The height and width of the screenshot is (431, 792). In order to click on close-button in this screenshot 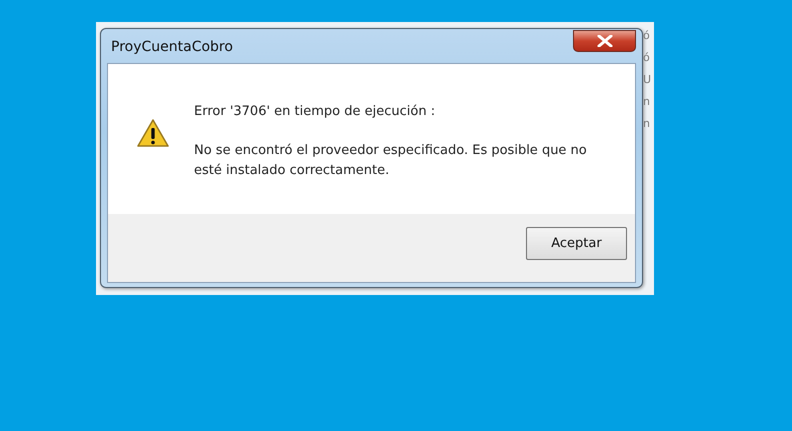, I will do `click(604, 41)`.